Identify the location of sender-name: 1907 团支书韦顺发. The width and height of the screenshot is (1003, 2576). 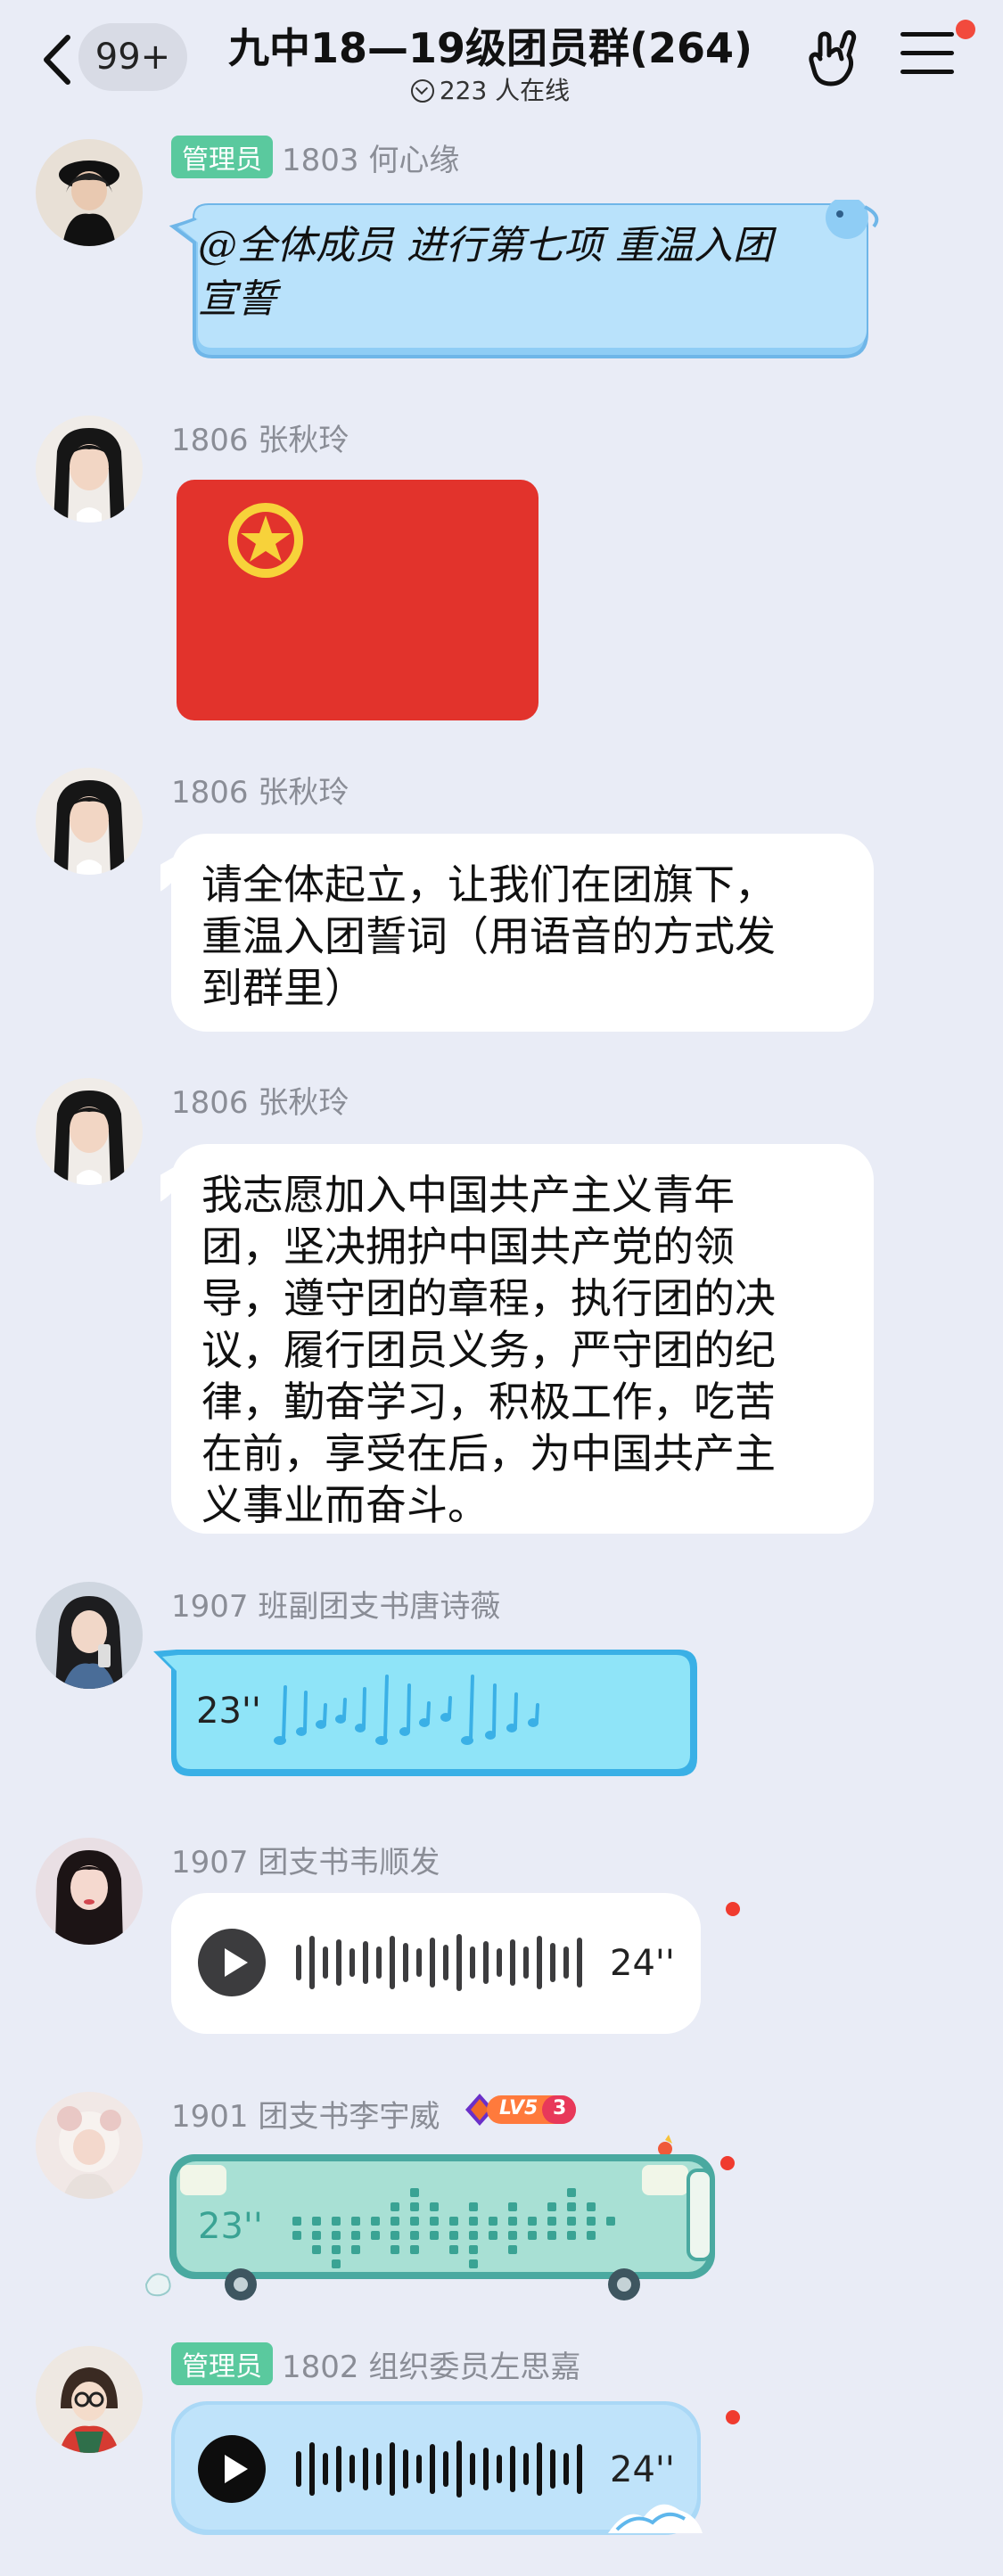
(305, 1863).